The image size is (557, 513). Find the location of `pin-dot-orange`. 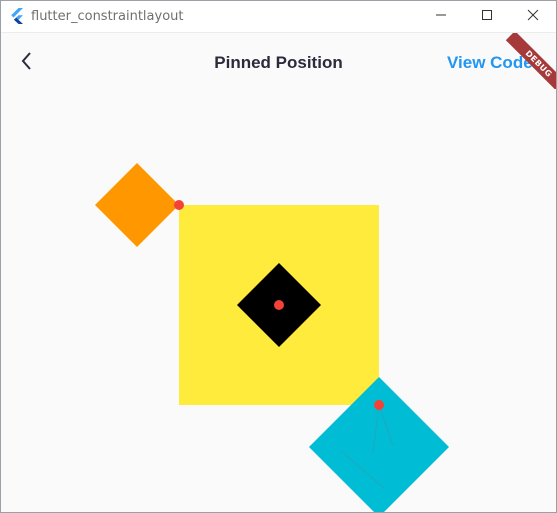

pin-dot-orange is located at coordinates (179, 205).